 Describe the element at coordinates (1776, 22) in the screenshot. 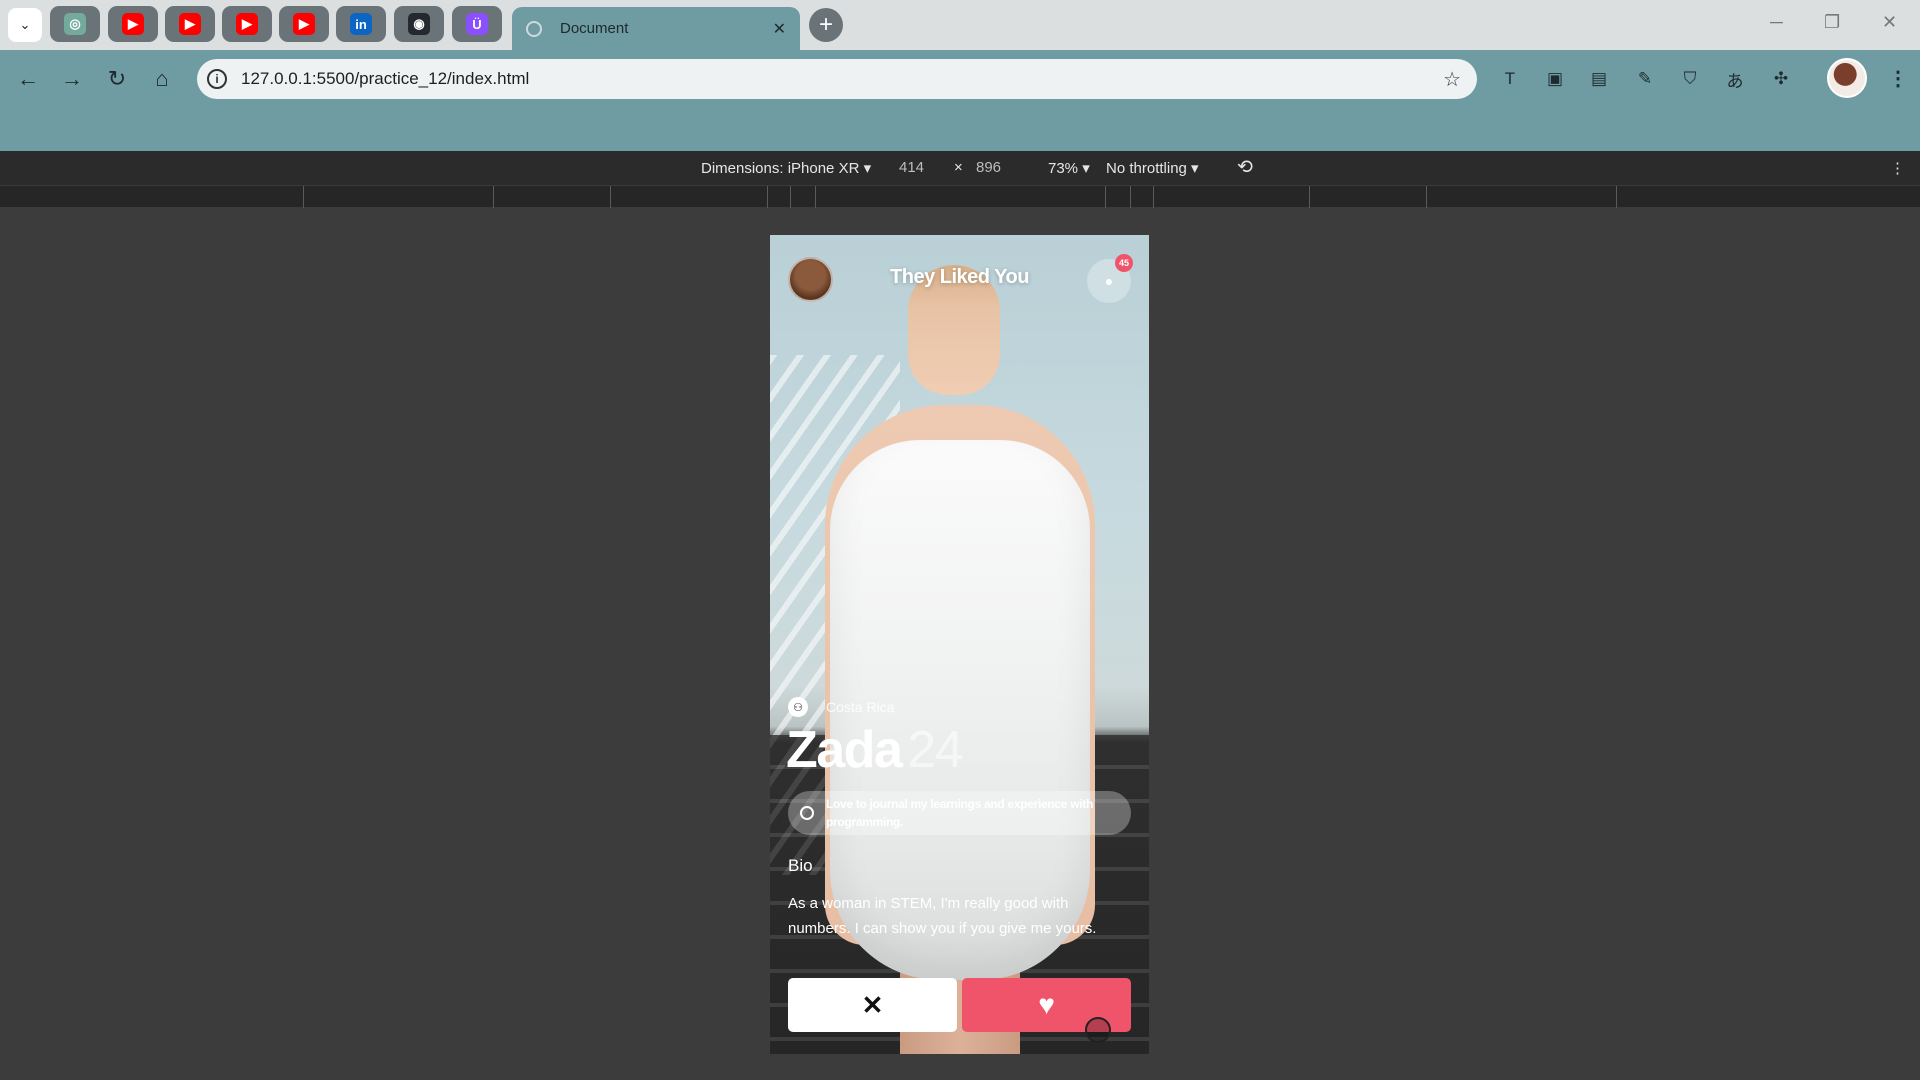

I see `minimize-icon: ─` at that location.